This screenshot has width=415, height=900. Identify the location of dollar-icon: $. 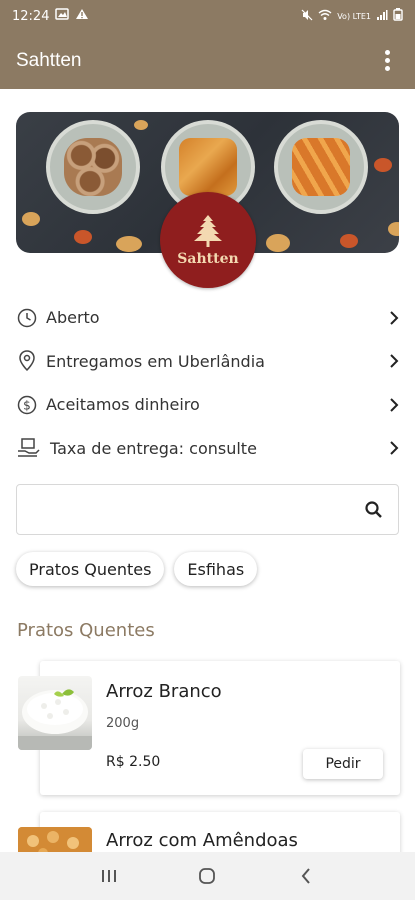
(27, 405).